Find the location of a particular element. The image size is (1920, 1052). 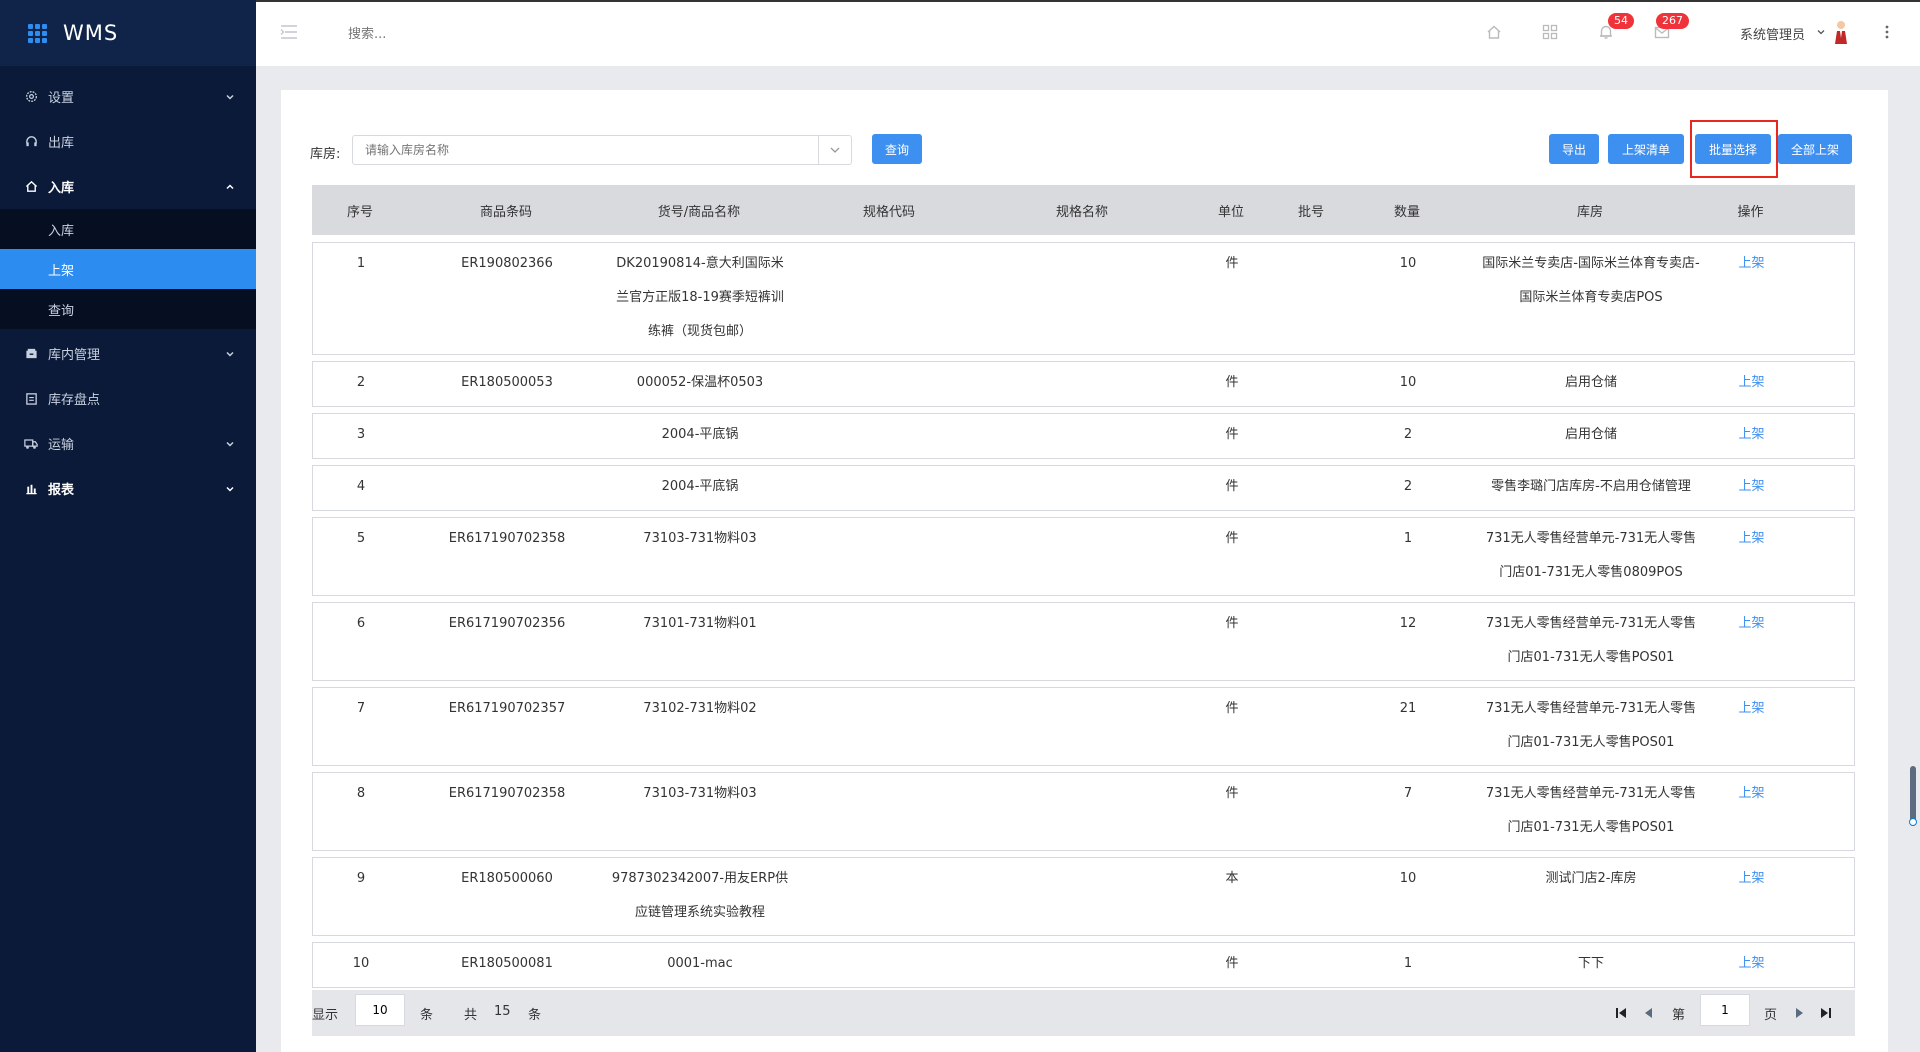

sidebar-item-label: 设置 is located at coordinates (61, 98).